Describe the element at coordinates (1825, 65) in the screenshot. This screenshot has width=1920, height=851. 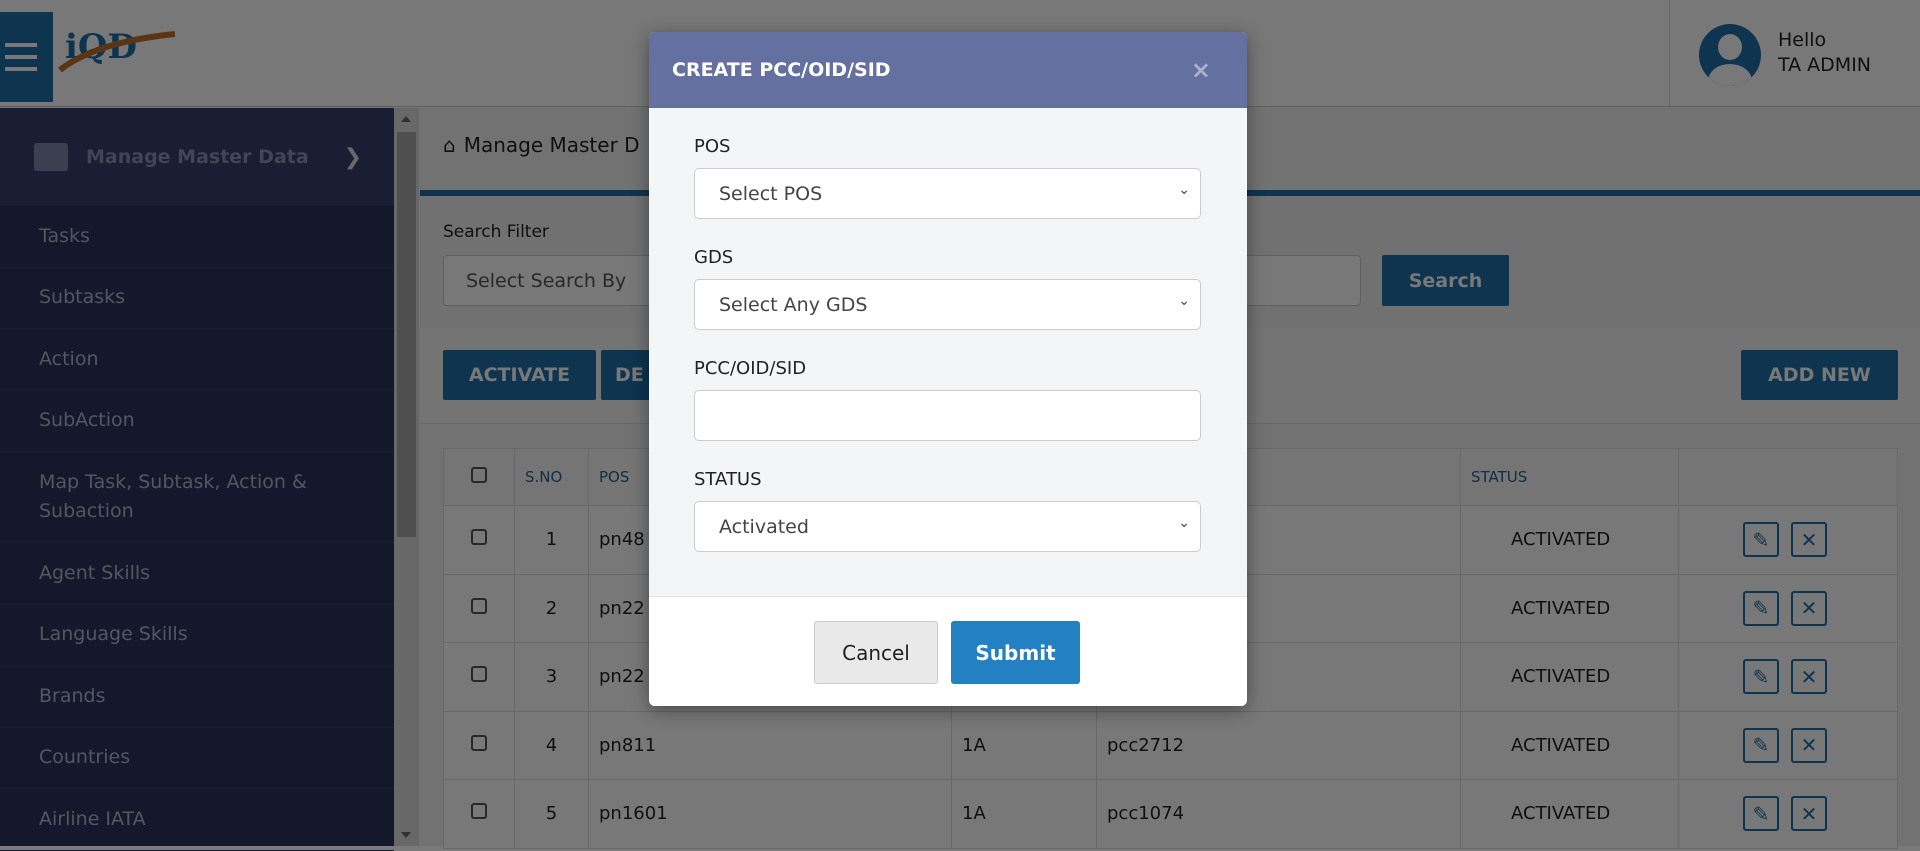
I see `user-name: TA ADMIN` at that location.